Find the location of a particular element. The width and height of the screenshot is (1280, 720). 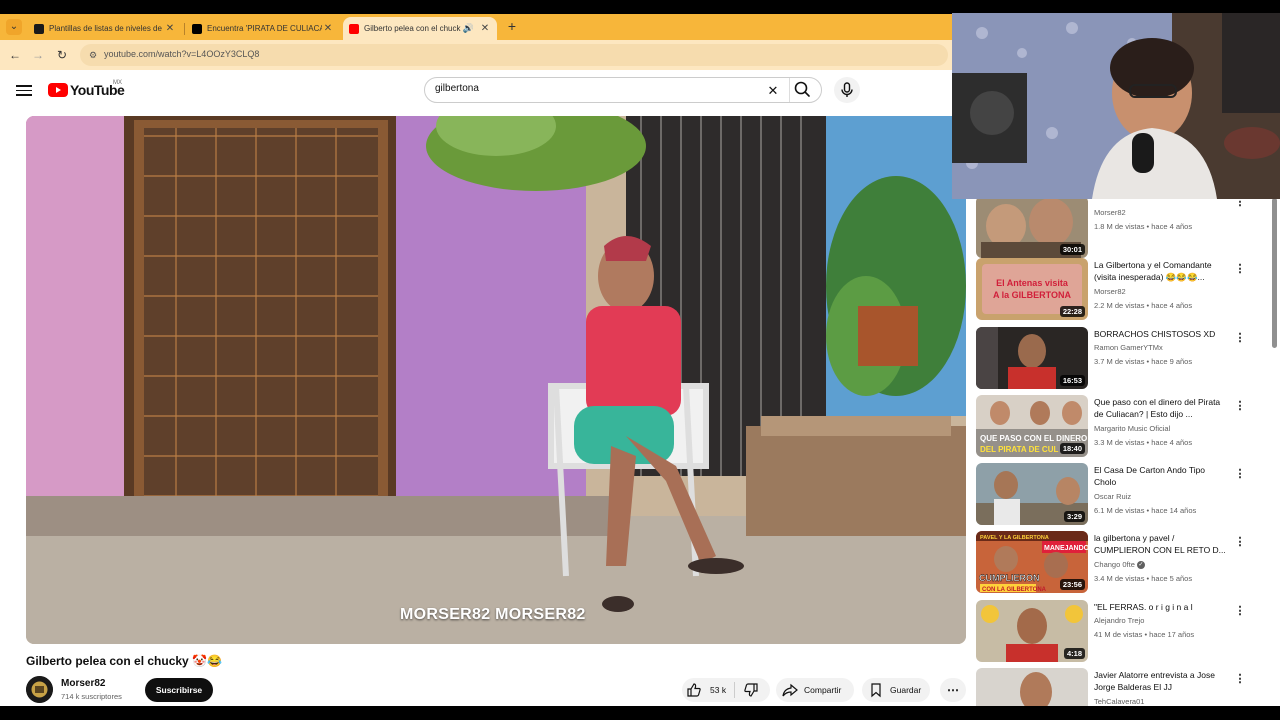

new-tab-button: + is located at coordinates (512, 26).